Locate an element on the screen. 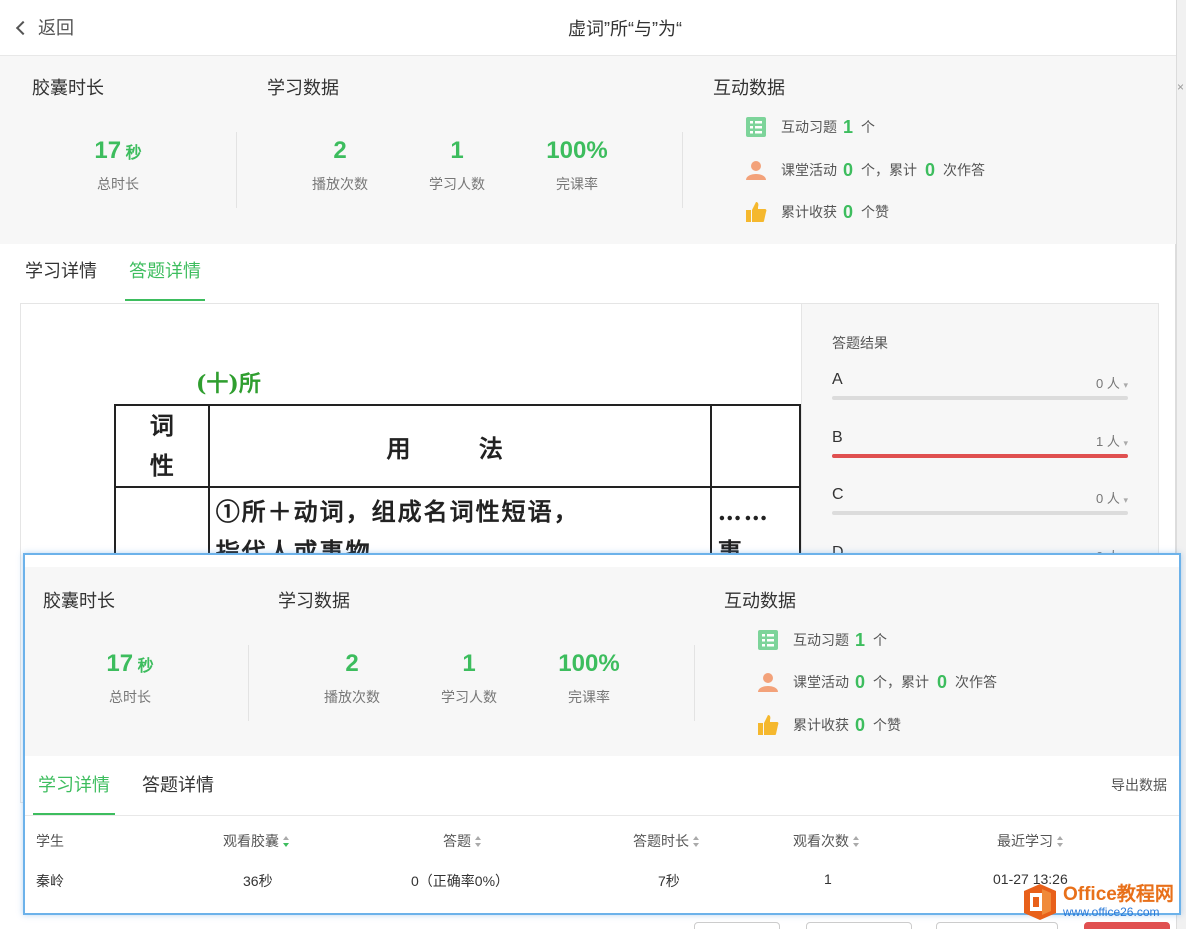 The width and height of the screenshot is (1186, 929). answer-option-label: C is located at coordinates (838, 494).